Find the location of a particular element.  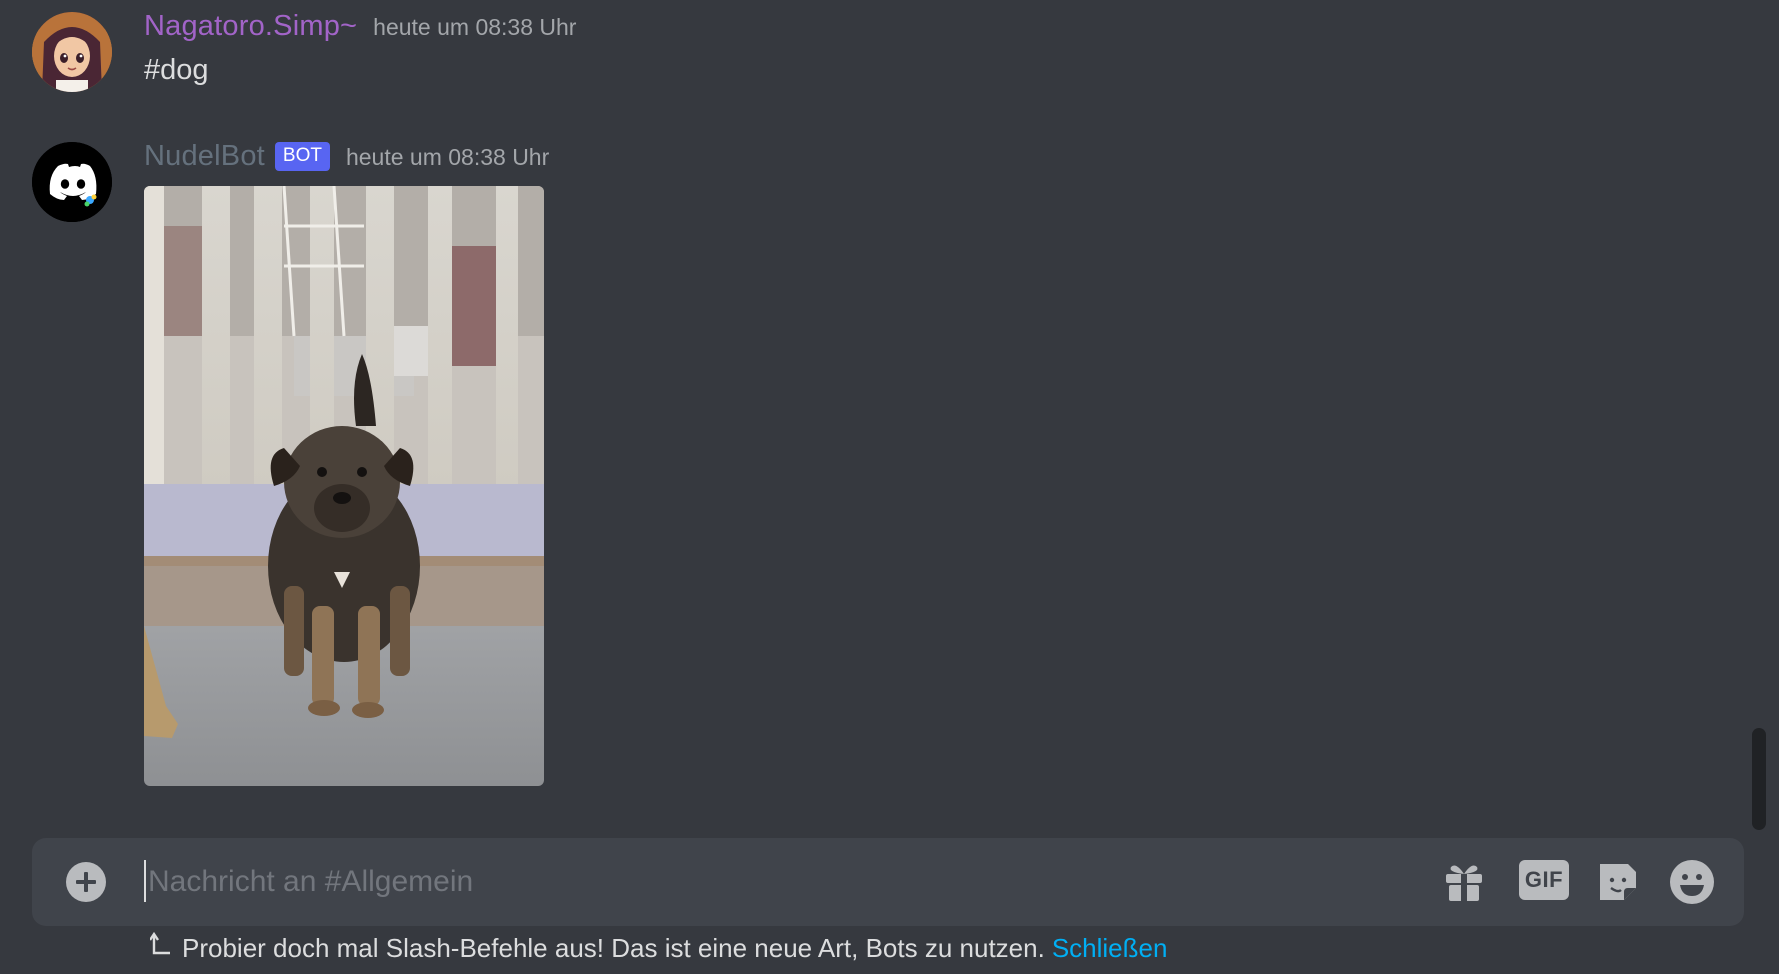

message-header: NudelBot BOT heute um 08:38 Uhr is located at coordinates (346, 158).